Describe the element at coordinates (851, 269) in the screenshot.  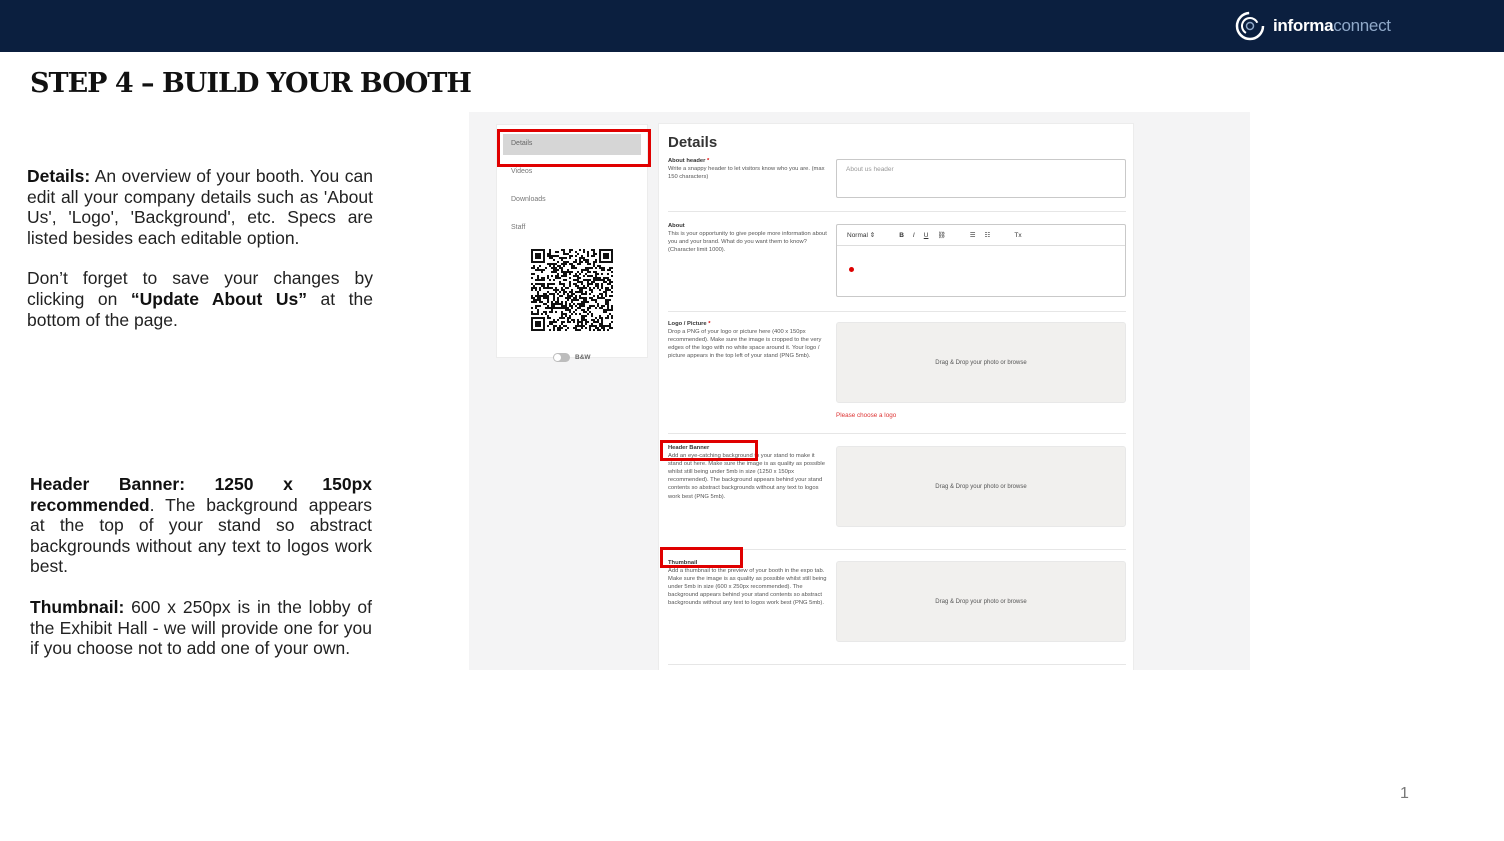
I see `cursor-marker` at that location.